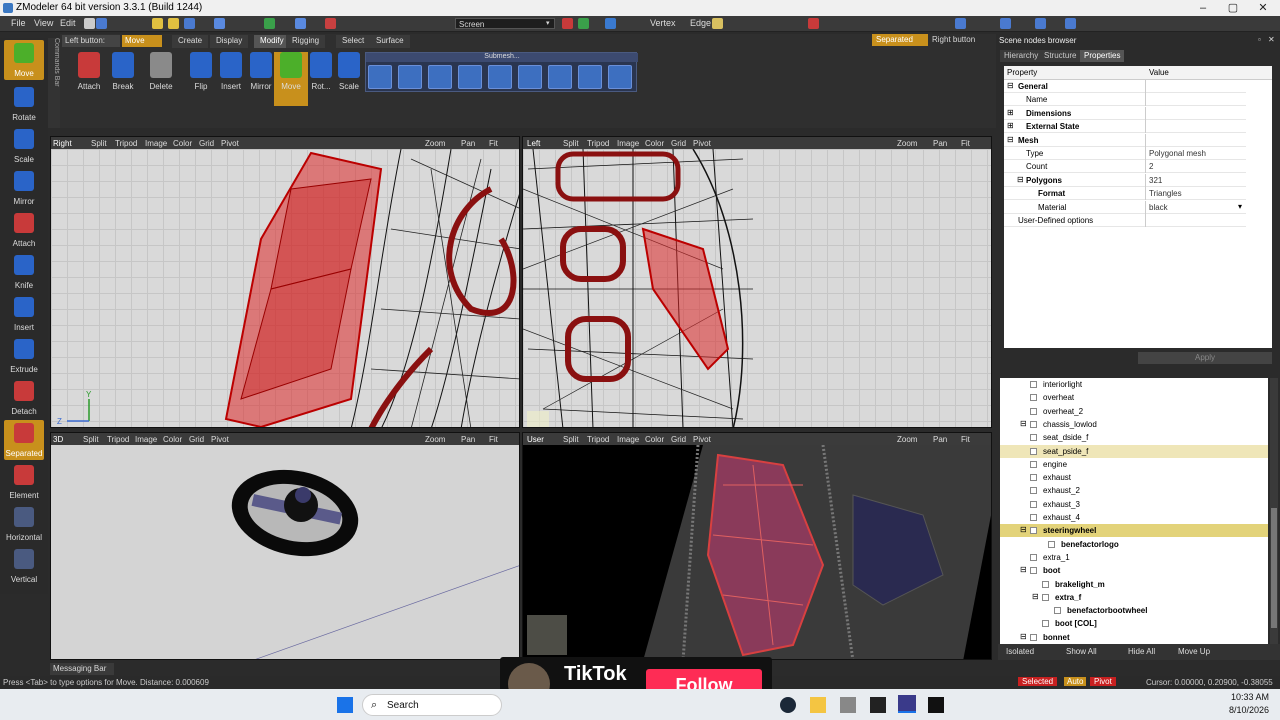  I want to click on collapse-icon: ⊟, so click(1020, 179).